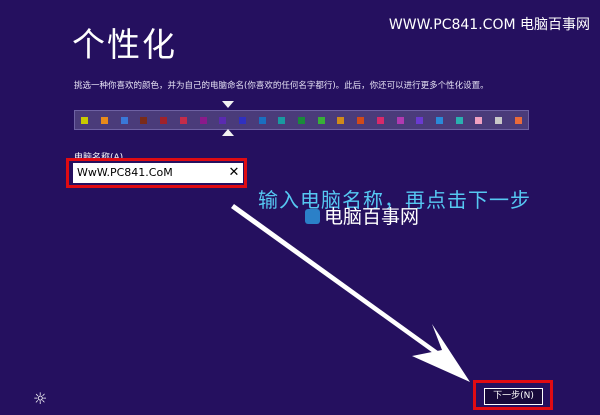 This screenshot has width=600, height=415. Describe the element at coordinates (336, 281) in the screenshot. I see `arrow-shaft` at that location.